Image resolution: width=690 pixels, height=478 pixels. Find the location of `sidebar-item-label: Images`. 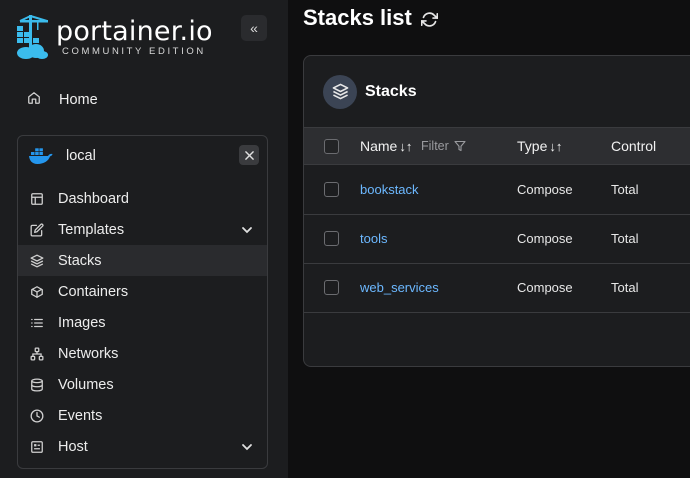

sidebar-item-label: Images is located at coordinates (82, 322).